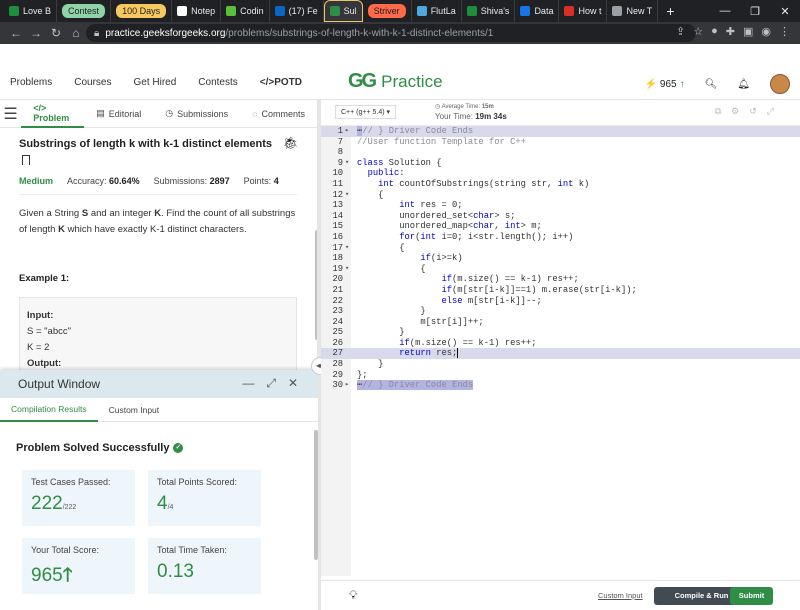 Image resolution: width=800 pixels, height=610 pixels. Describe the element at coordinates (620, 595) in the screenshot. I see `custom-input-link: Custom Input` at that location.